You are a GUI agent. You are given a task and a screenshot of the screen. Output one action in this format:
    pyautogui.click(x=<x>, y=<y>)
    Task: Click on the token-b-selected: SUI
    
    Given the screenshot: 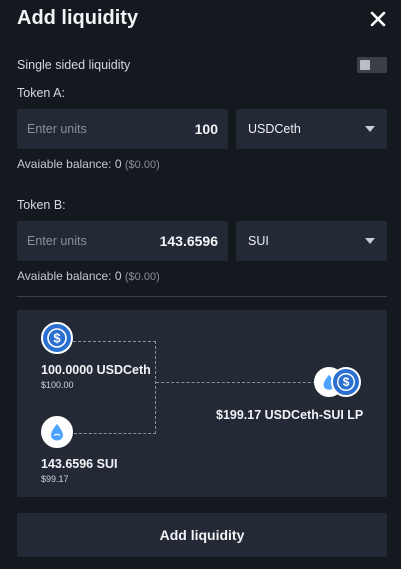 What is the action you would take?
    pyautogui.click(x=258, y=241)
    